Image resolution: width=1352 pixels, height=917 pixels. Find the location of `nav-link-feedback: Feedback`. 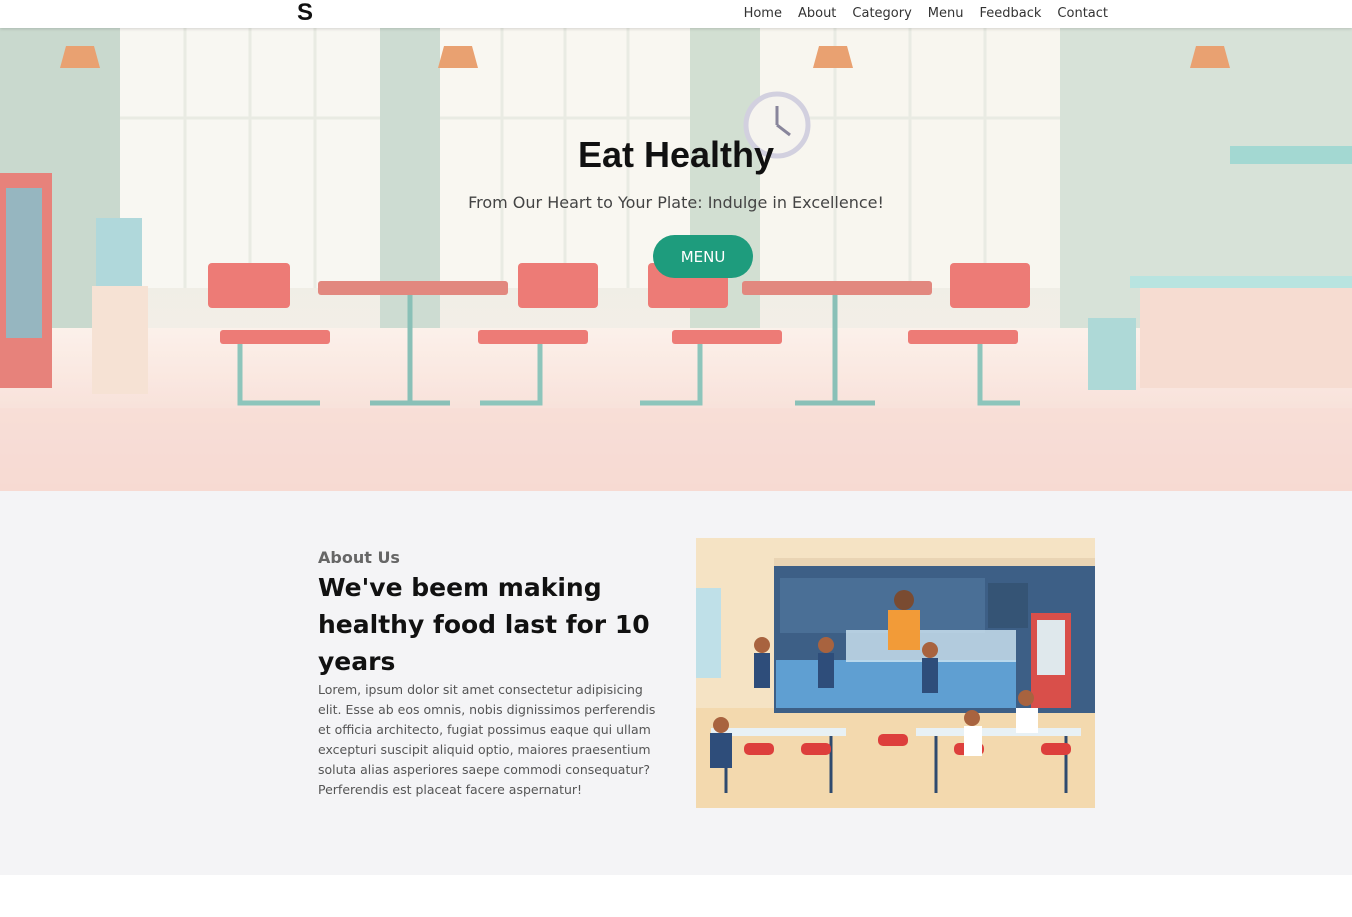

nav-link-feedback: Feedback is located at coordinates (1011, 13).